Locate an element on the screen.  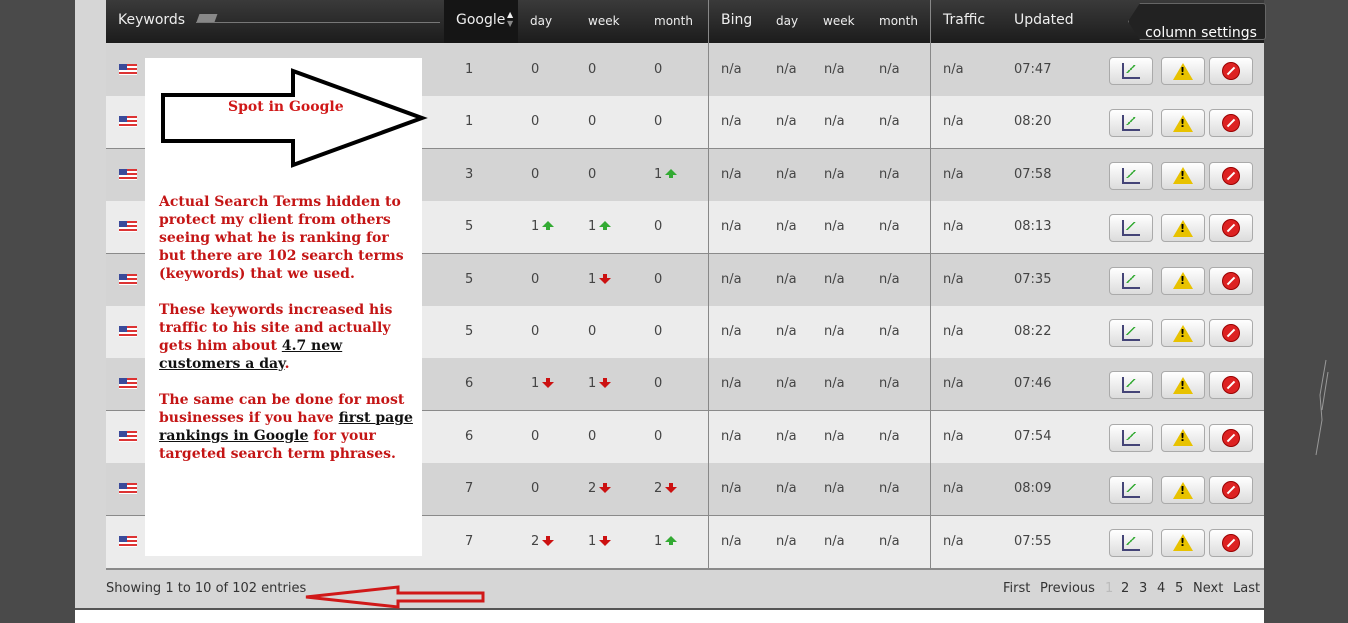
pager-page-1: 1 is located at coordinates (1109, 588).